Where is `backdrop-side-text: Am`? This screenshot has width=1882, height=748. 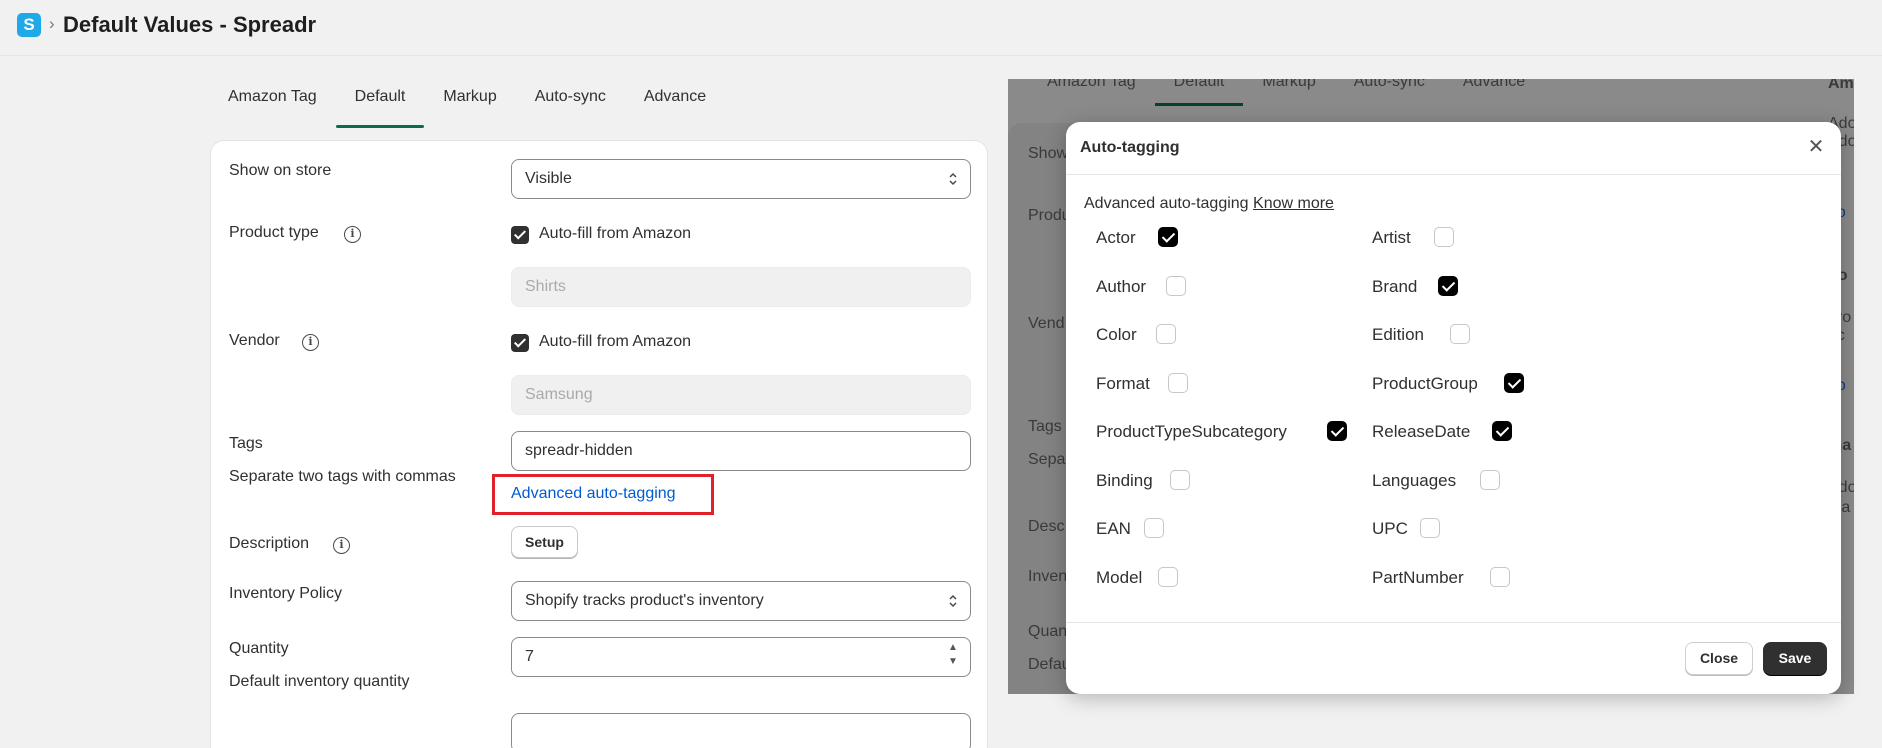
backdrop-side-text: Am is located at coordinates (1841, 85).